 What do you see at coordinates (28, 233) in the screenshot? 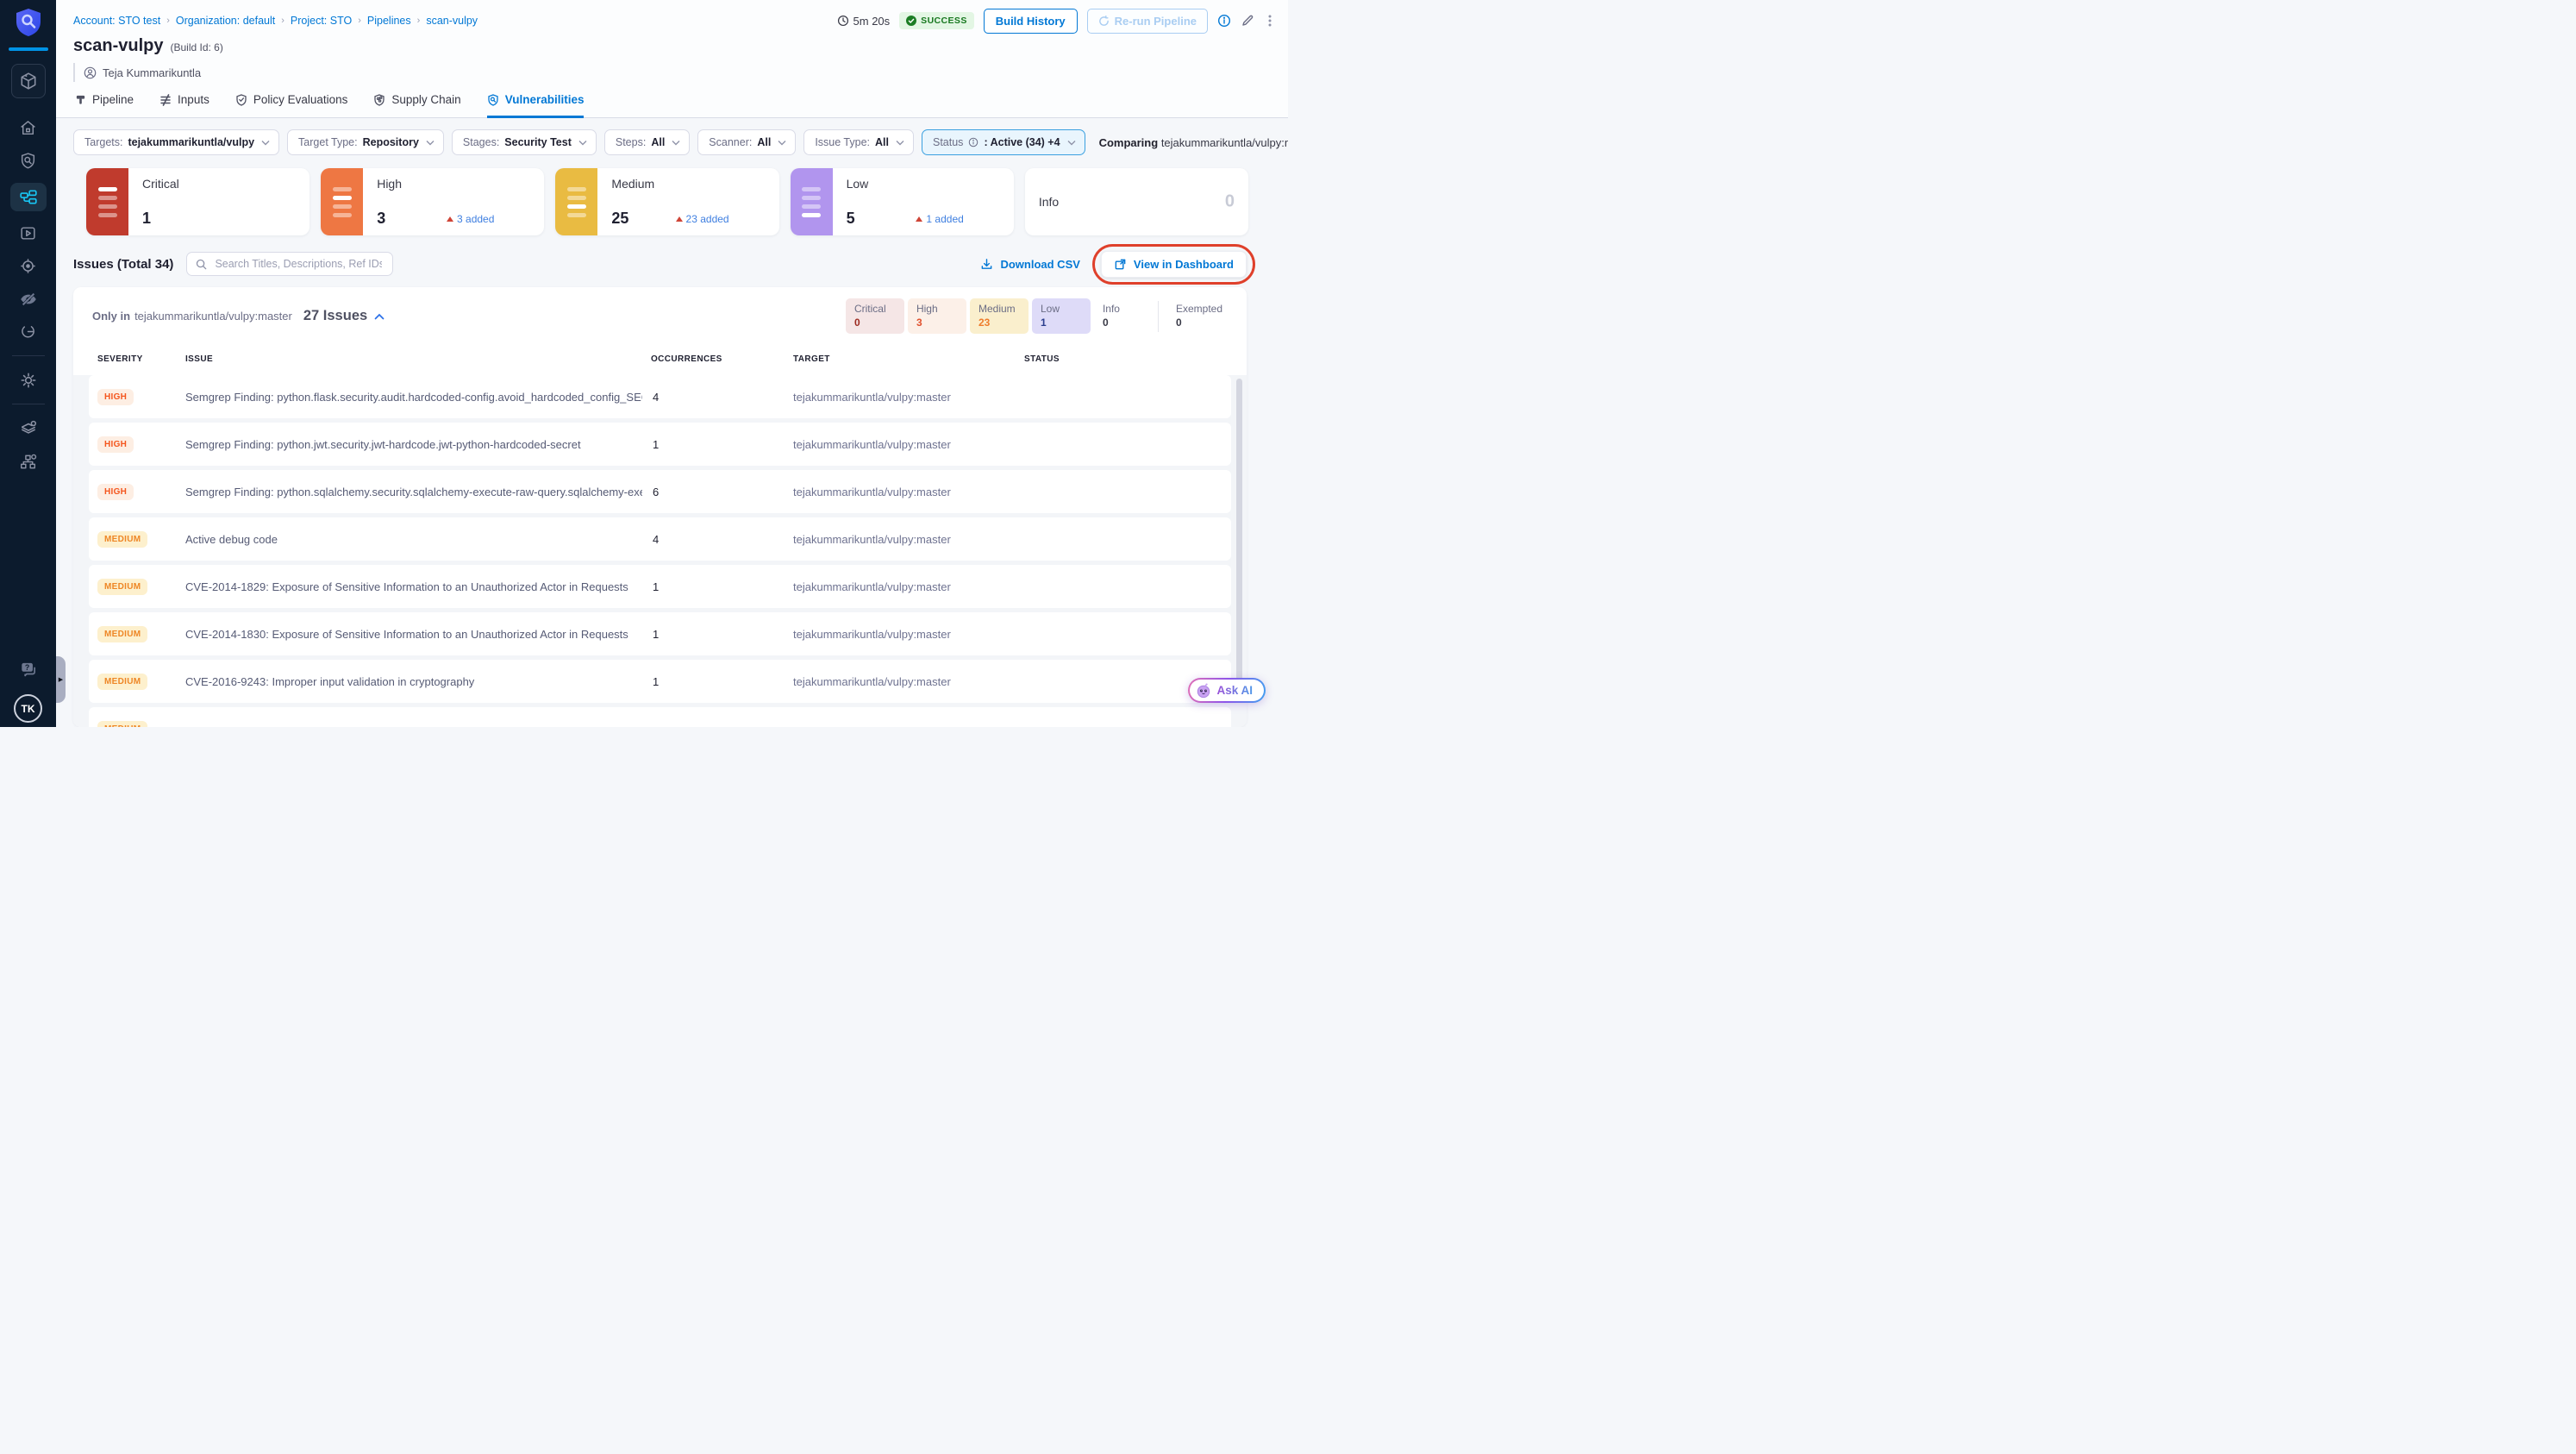
I see `nav-executions` at bounding box center [28, 233].